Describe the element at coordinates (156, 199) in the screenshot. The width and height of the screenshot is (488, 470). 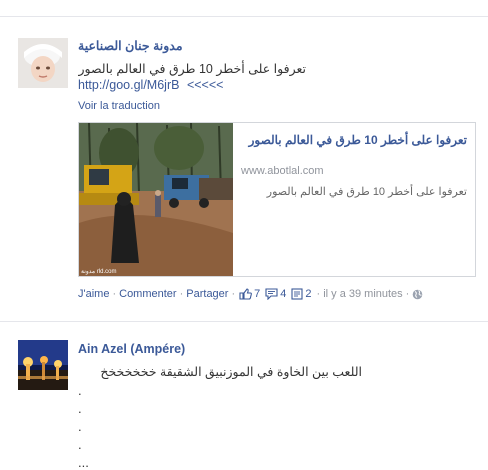
I see `shared-link-image: مدونة rld.com` at that location.